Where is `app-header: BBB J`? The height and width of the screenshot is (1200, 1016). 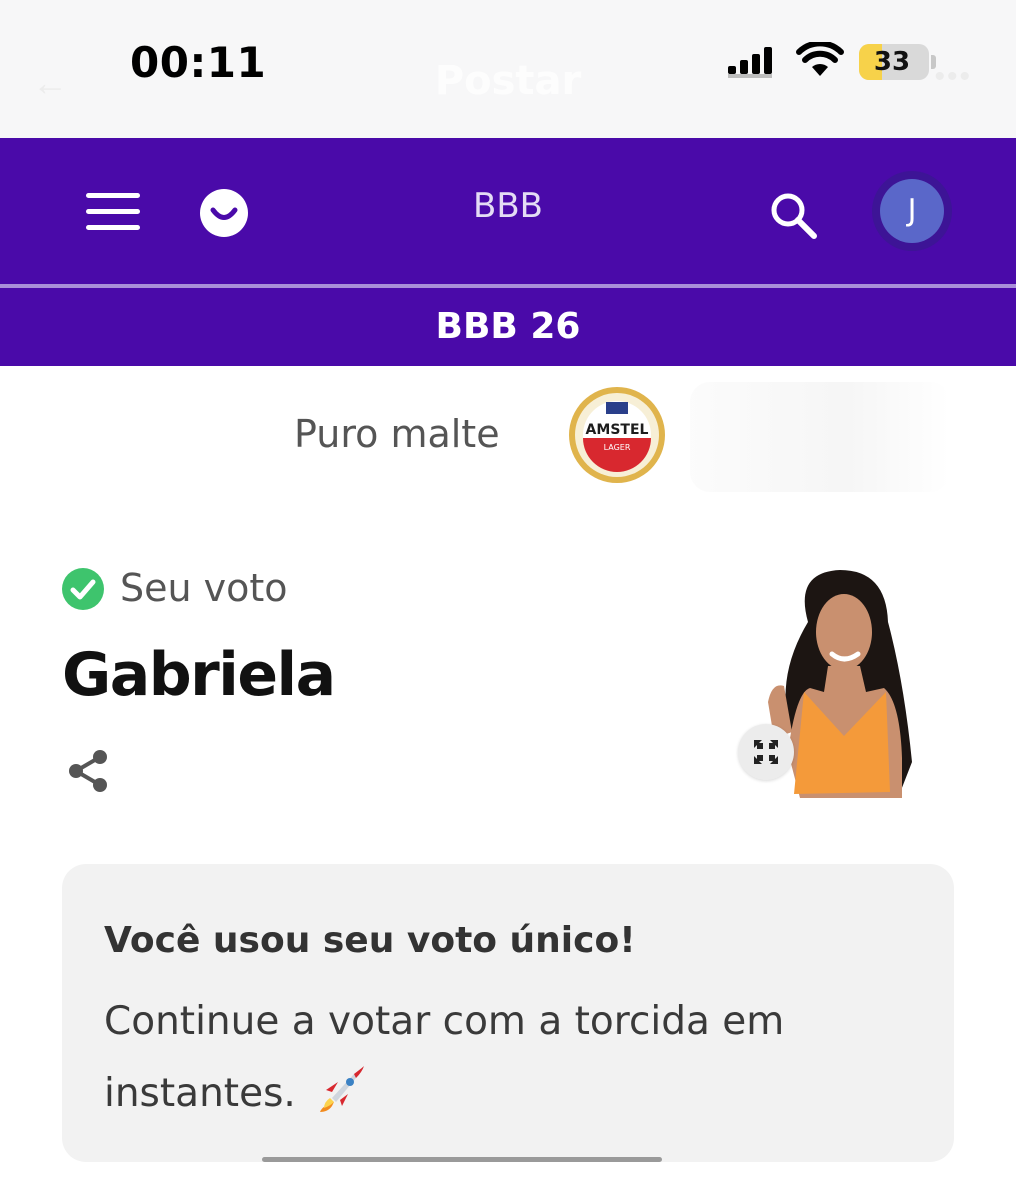
app-header: BBB J is located at coordinates (508, 211).